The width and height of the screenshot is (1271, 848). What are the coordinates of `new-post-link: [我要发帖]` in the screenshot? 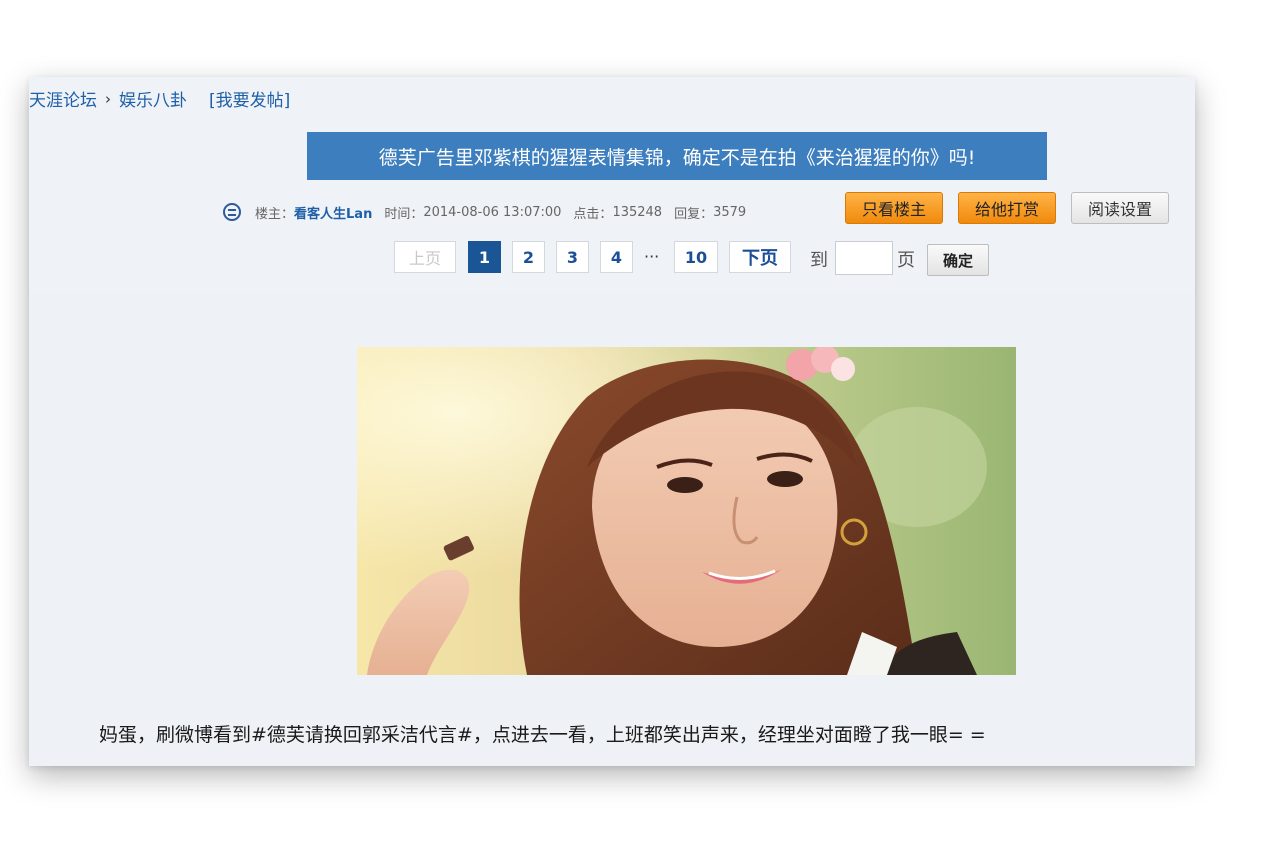 It's located at (249, 98).